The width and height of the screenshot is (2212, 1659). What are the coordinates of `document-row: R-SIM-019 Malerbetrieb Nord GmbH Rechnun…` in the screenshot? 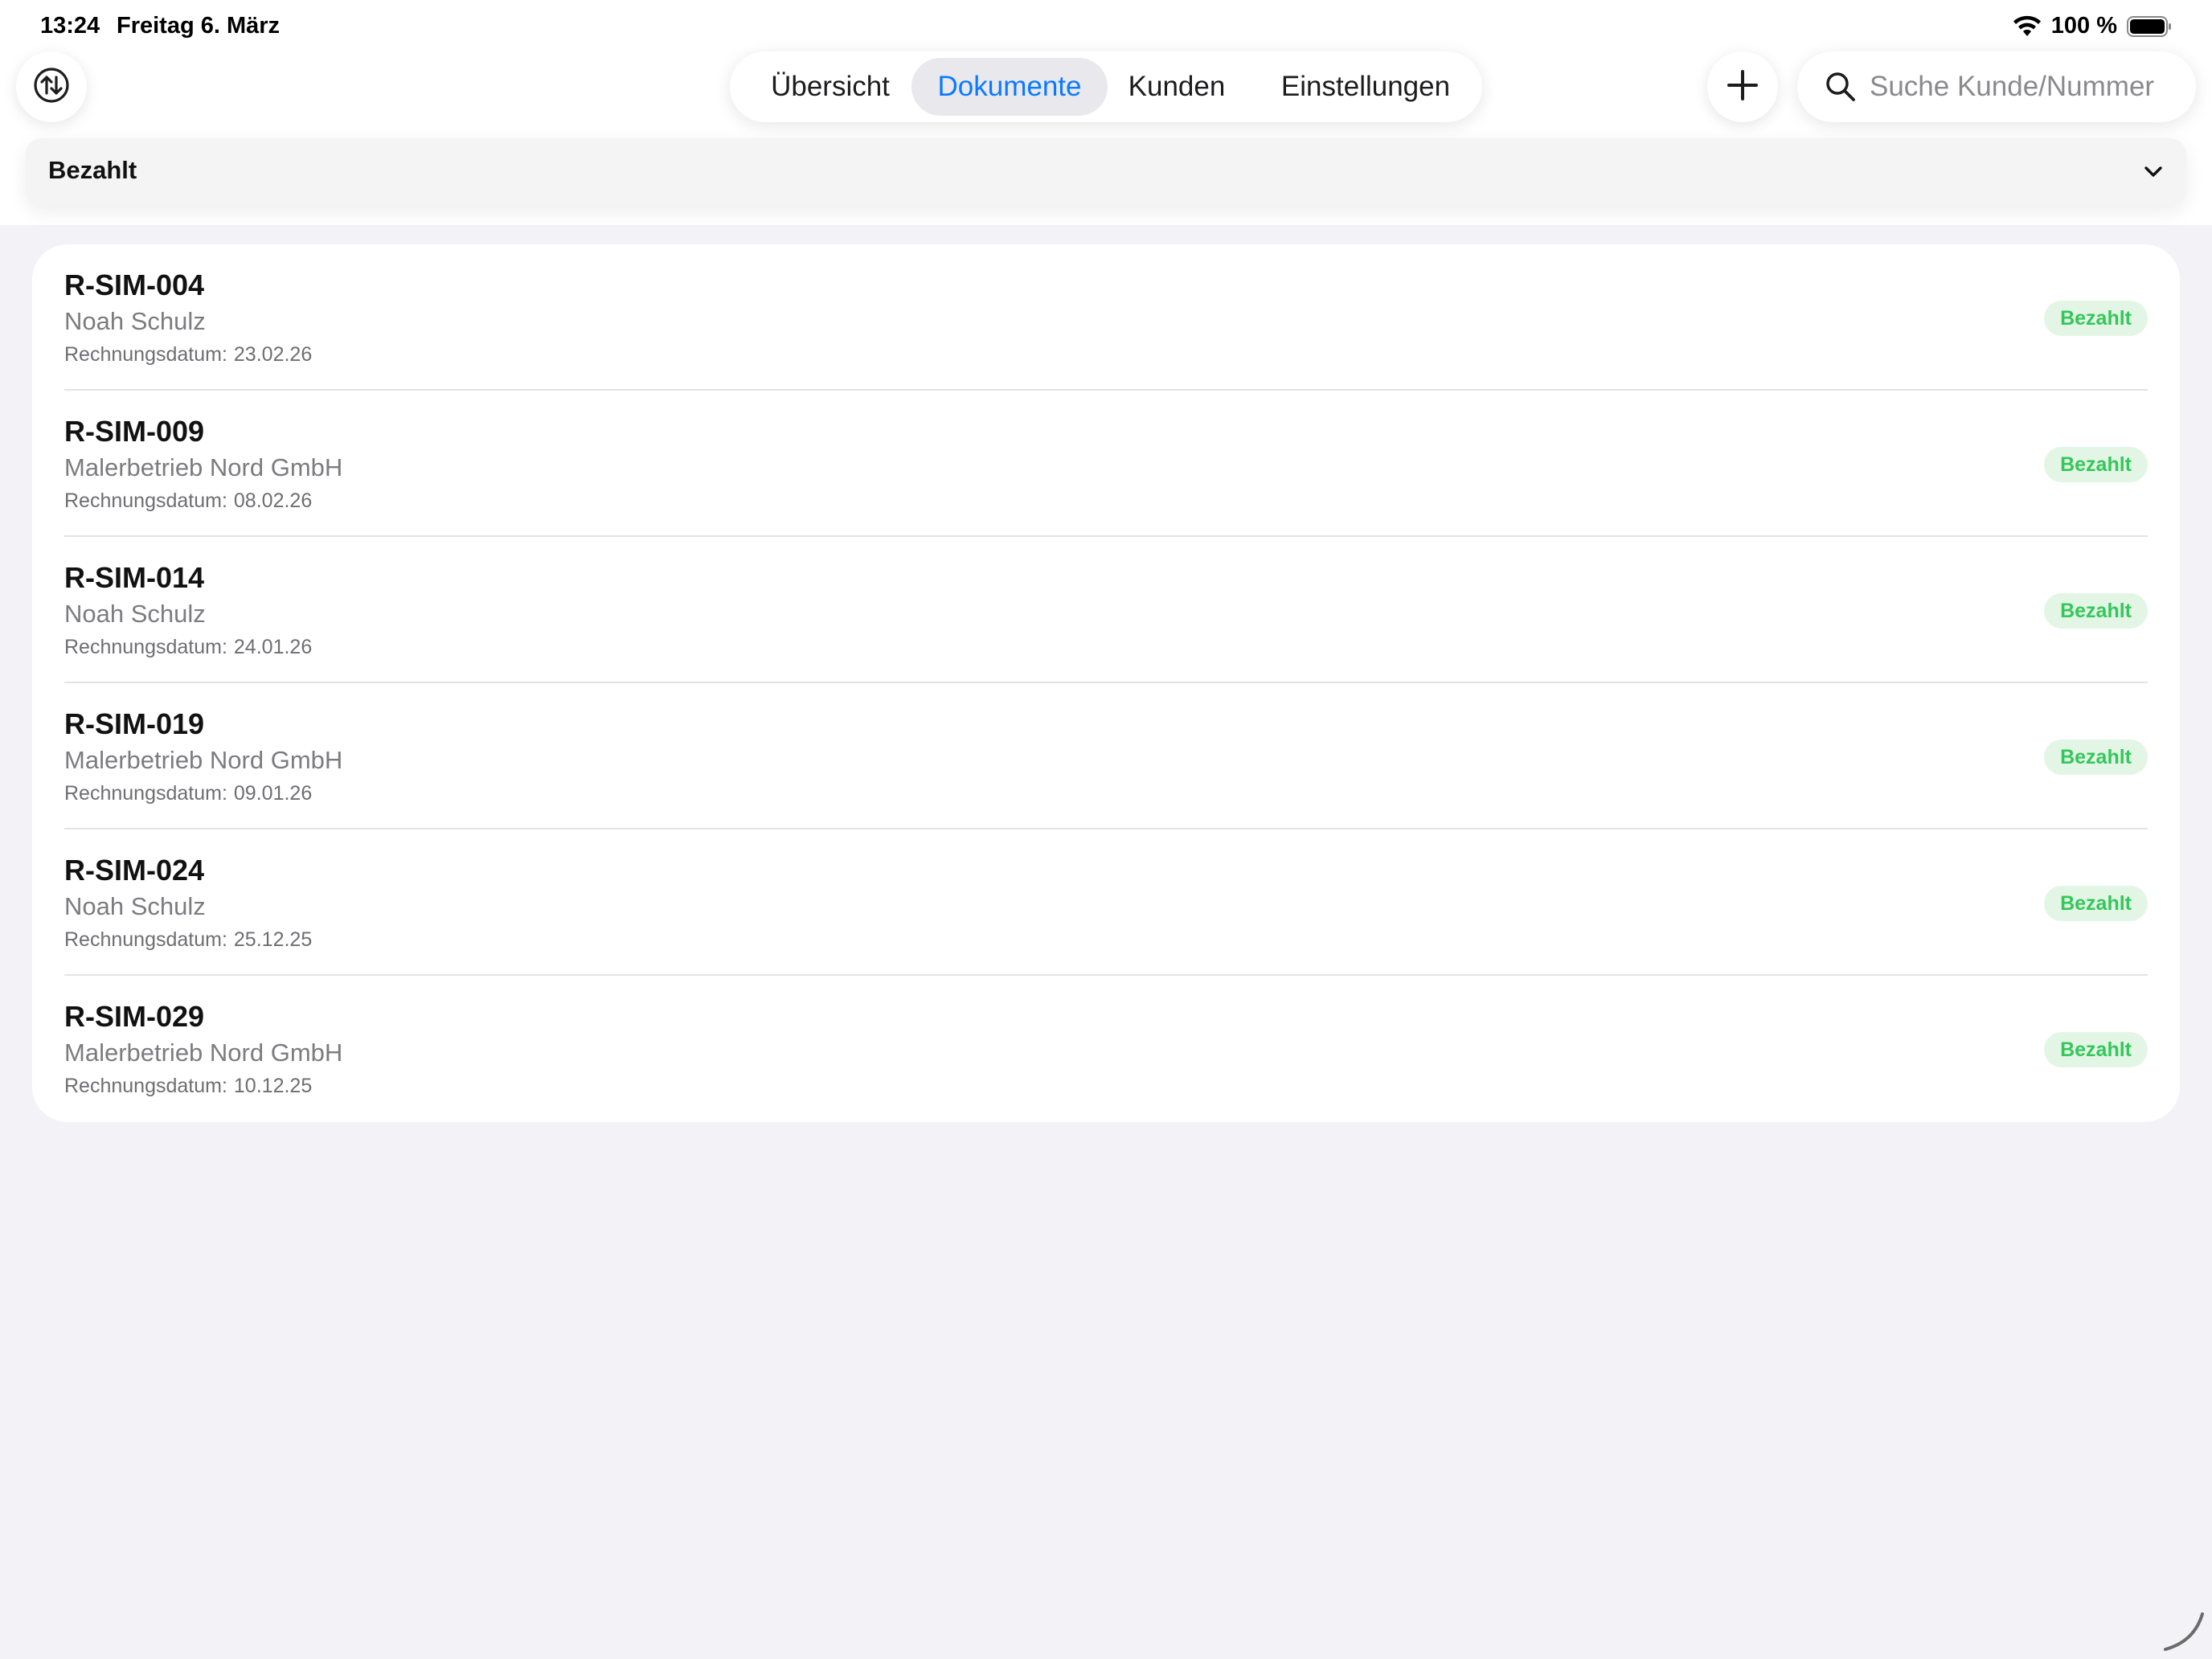 It's located at (1106, 756).